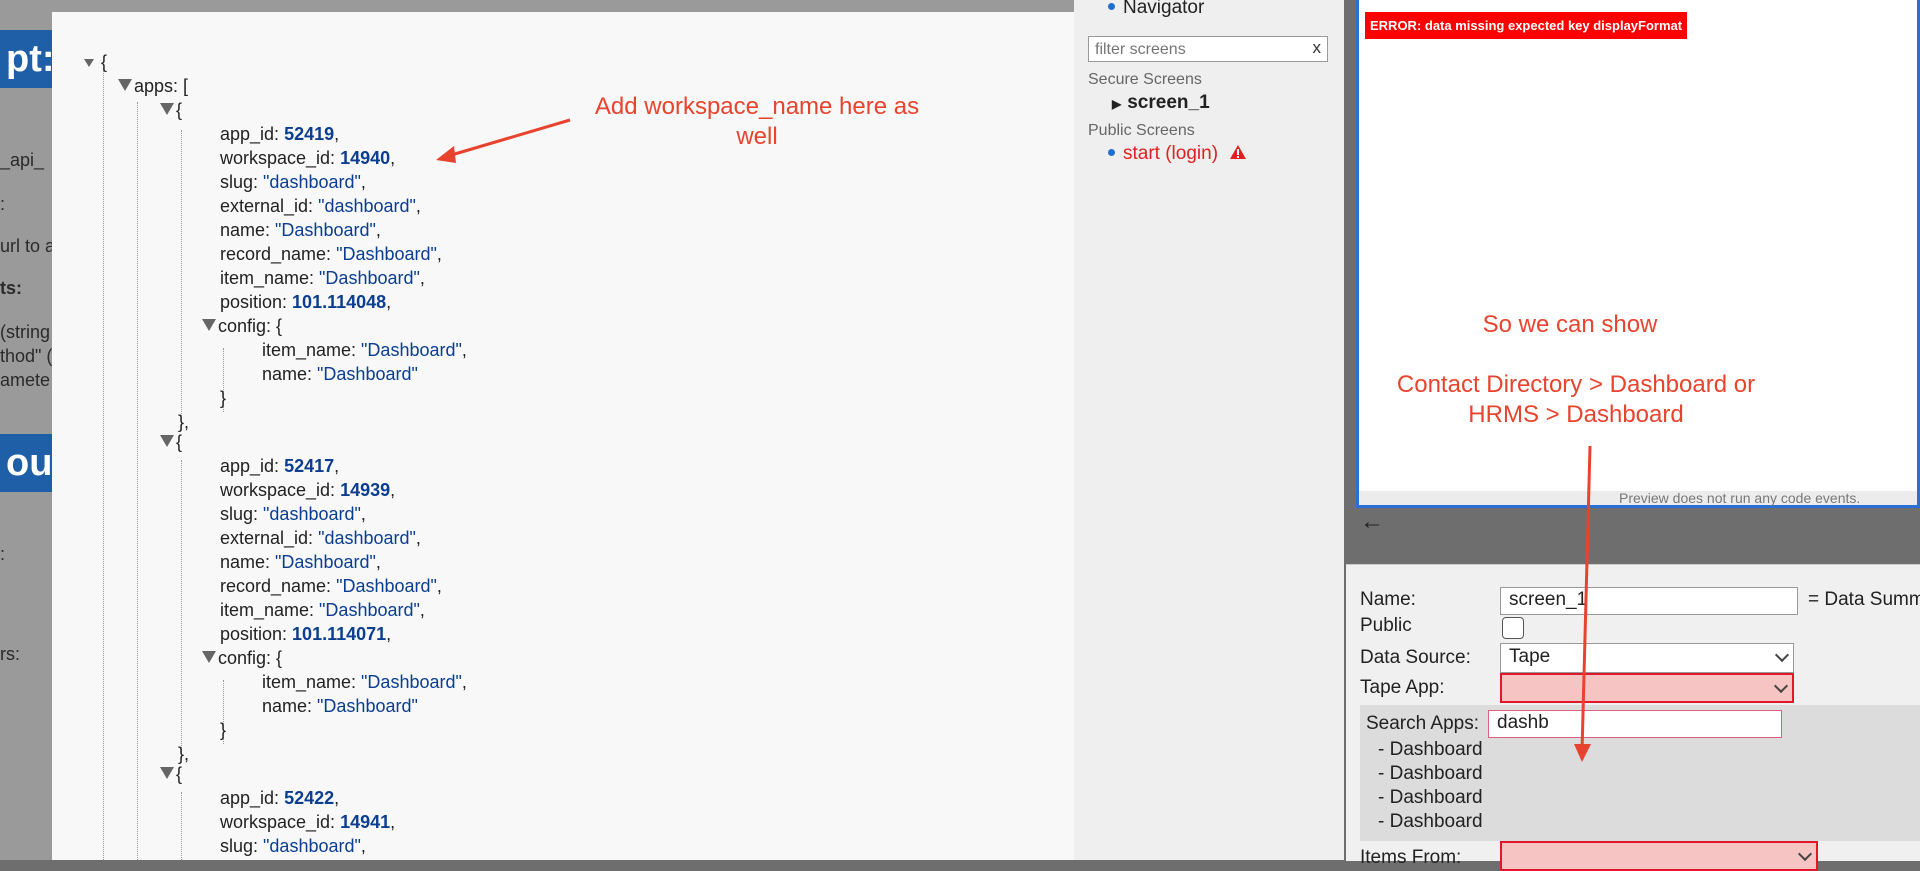  What do you see at coordinates (1659, 856) in the screenshot?
I see `items-from-select` at bounding box center [1659, 856].